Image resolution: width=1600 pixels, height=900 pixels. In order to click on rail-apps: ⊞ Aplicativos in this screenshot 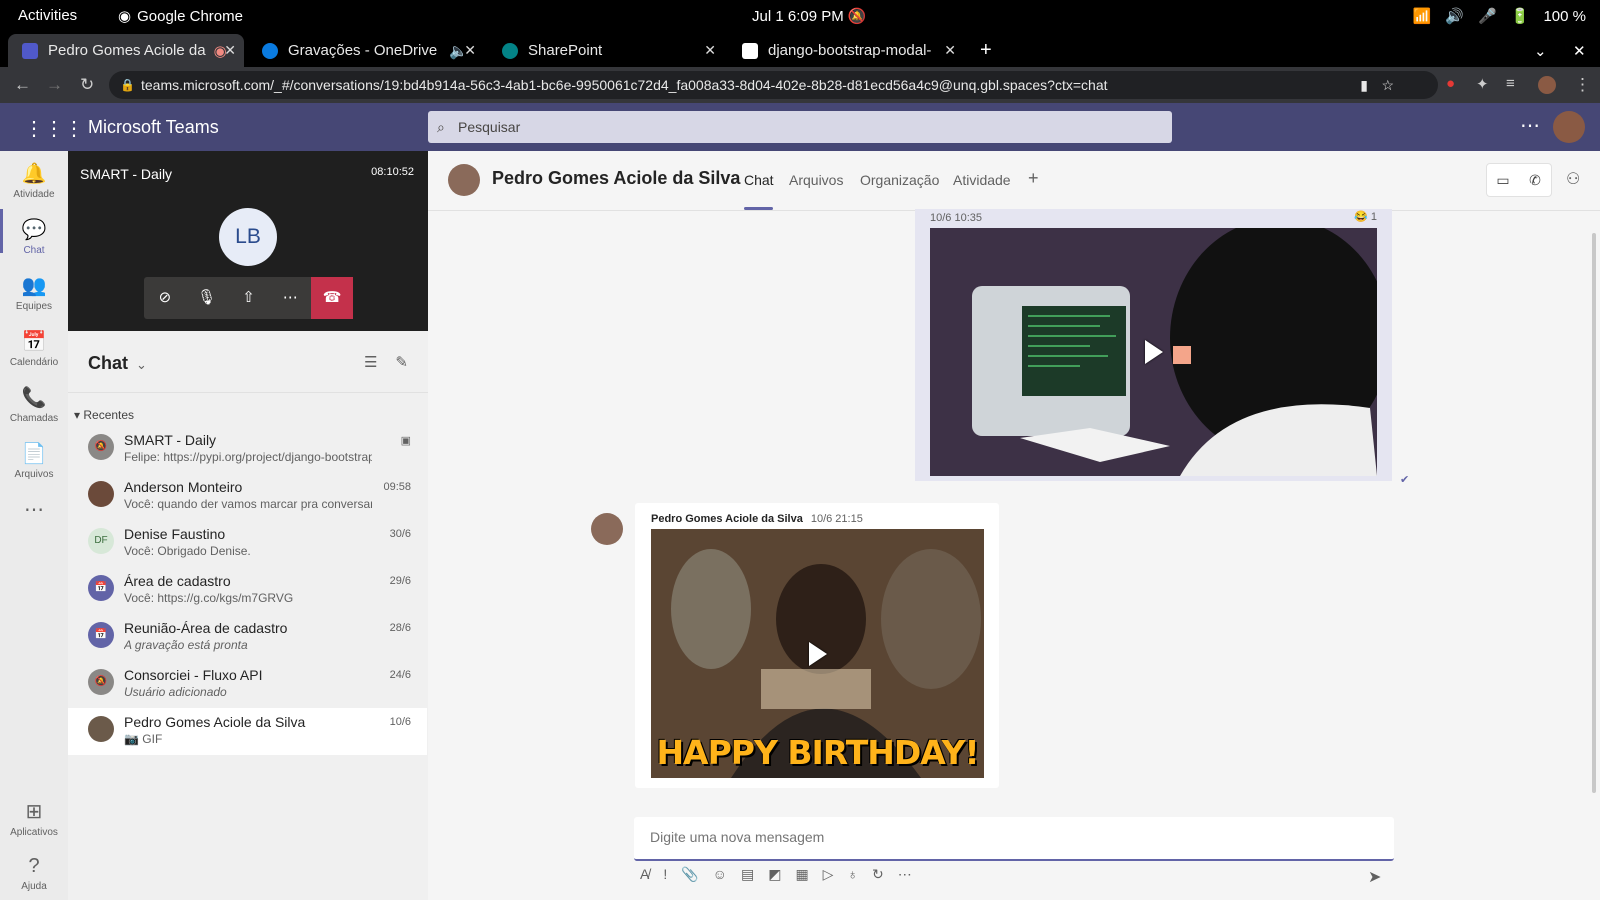, I will do `click(34, 818)`.